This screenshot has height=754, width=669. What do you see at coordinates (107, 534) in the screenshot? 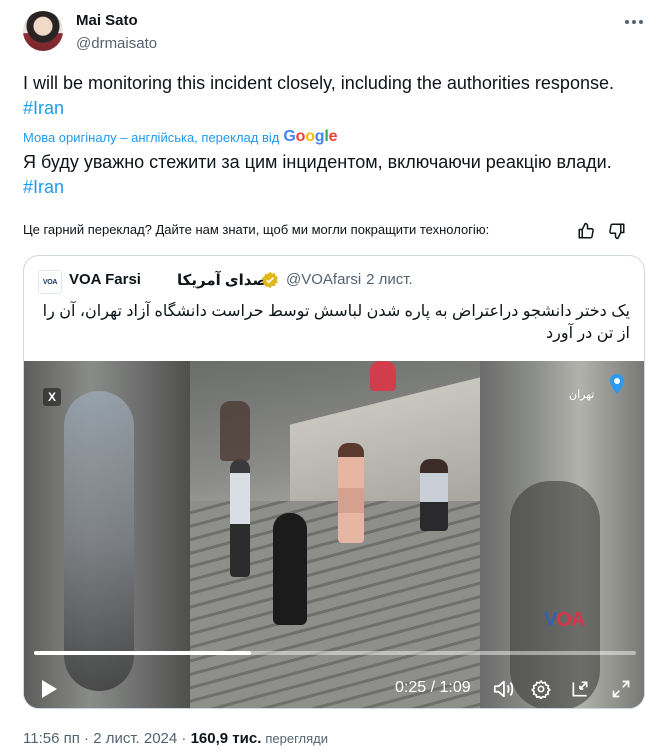
I see `video-blur-left` at bounding box center [107, 534].